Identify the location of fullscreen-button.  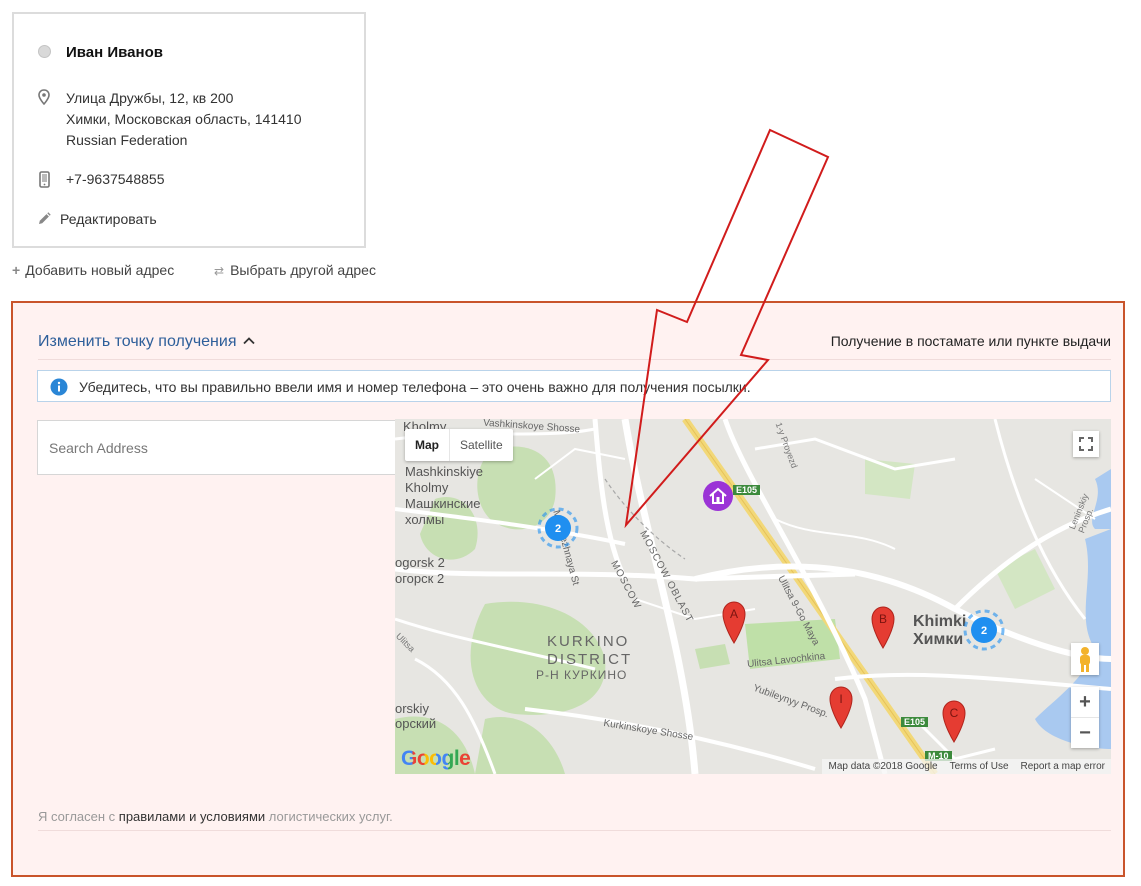
(1086, 444).